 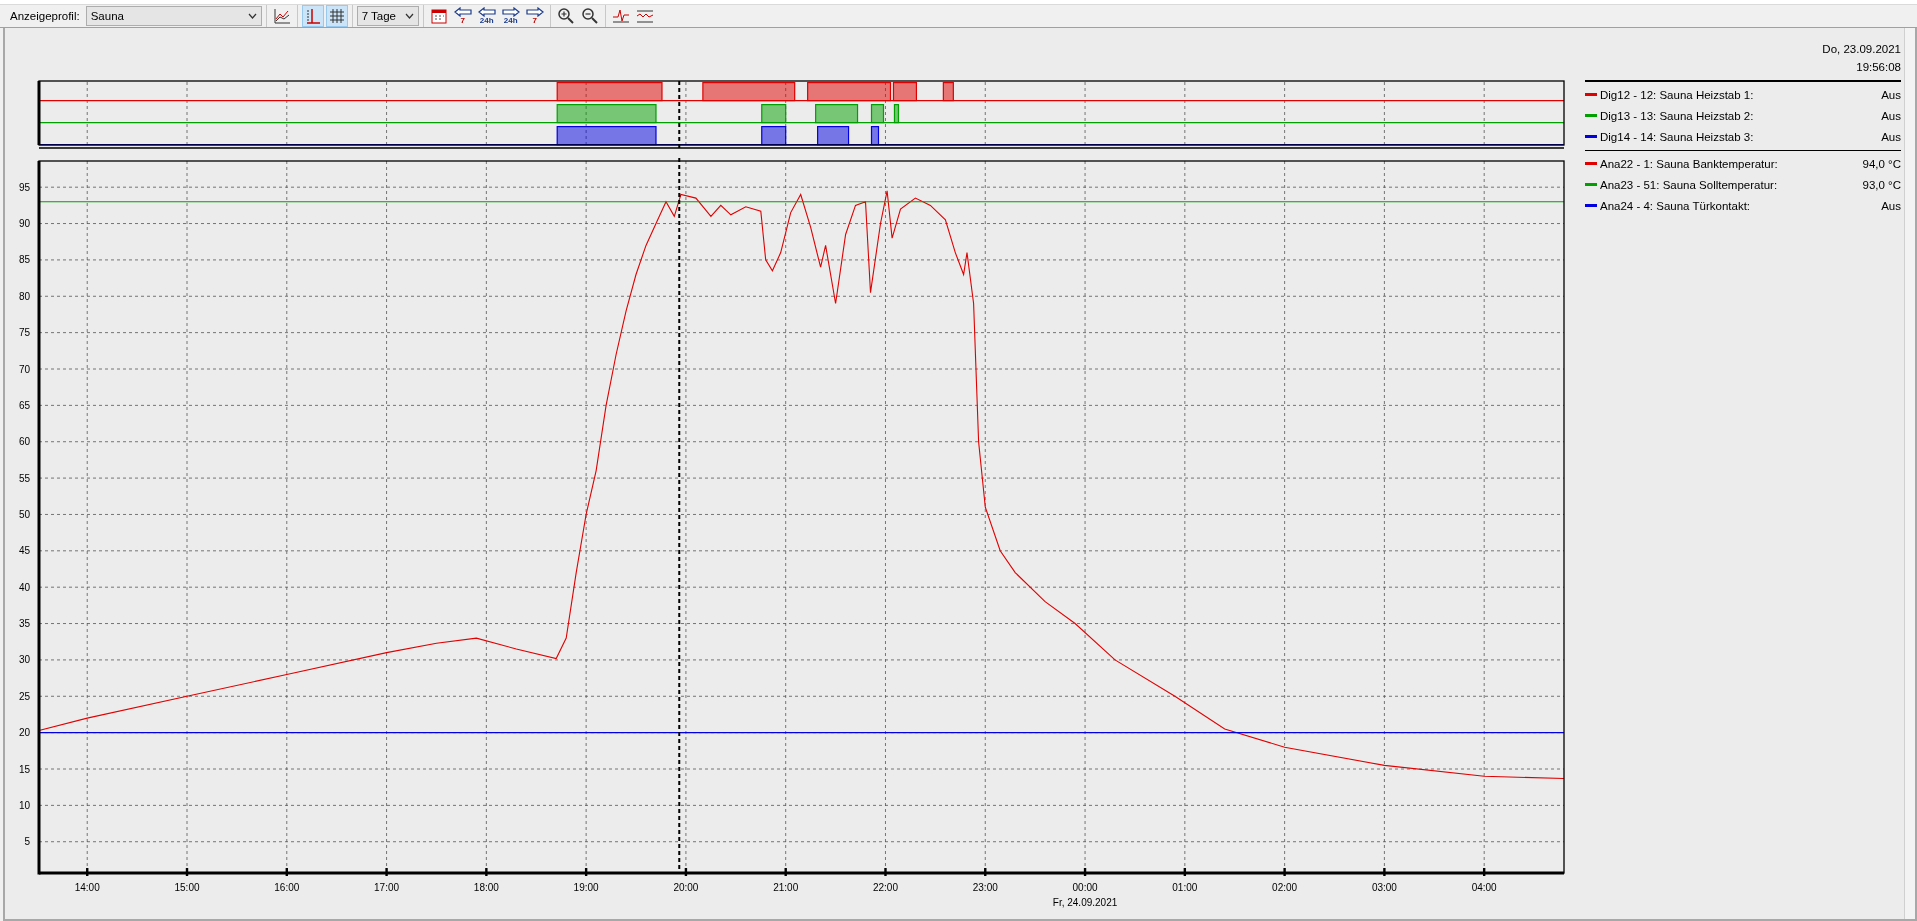 I want to click on y-tick-label: 75, so click(x=24, y=333).